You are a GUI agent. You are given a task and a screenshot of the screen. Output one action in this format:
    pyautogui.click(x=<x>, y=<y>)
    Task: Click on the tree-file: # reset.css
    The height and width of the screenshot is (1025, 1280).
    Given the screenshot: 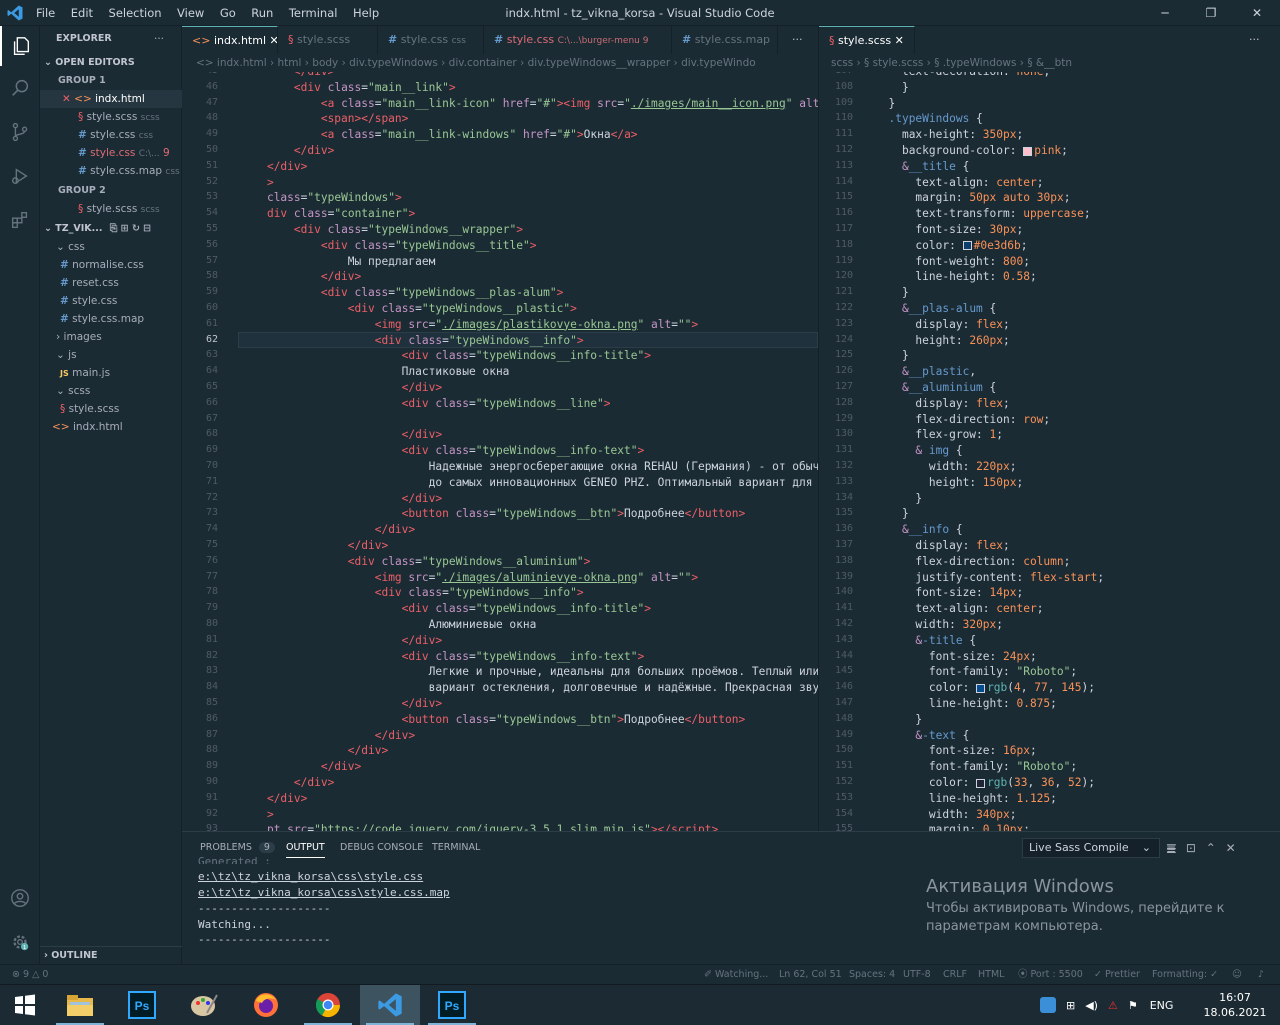 What is the action you would take?
    pyautogui.click(x=111, y=283)
    